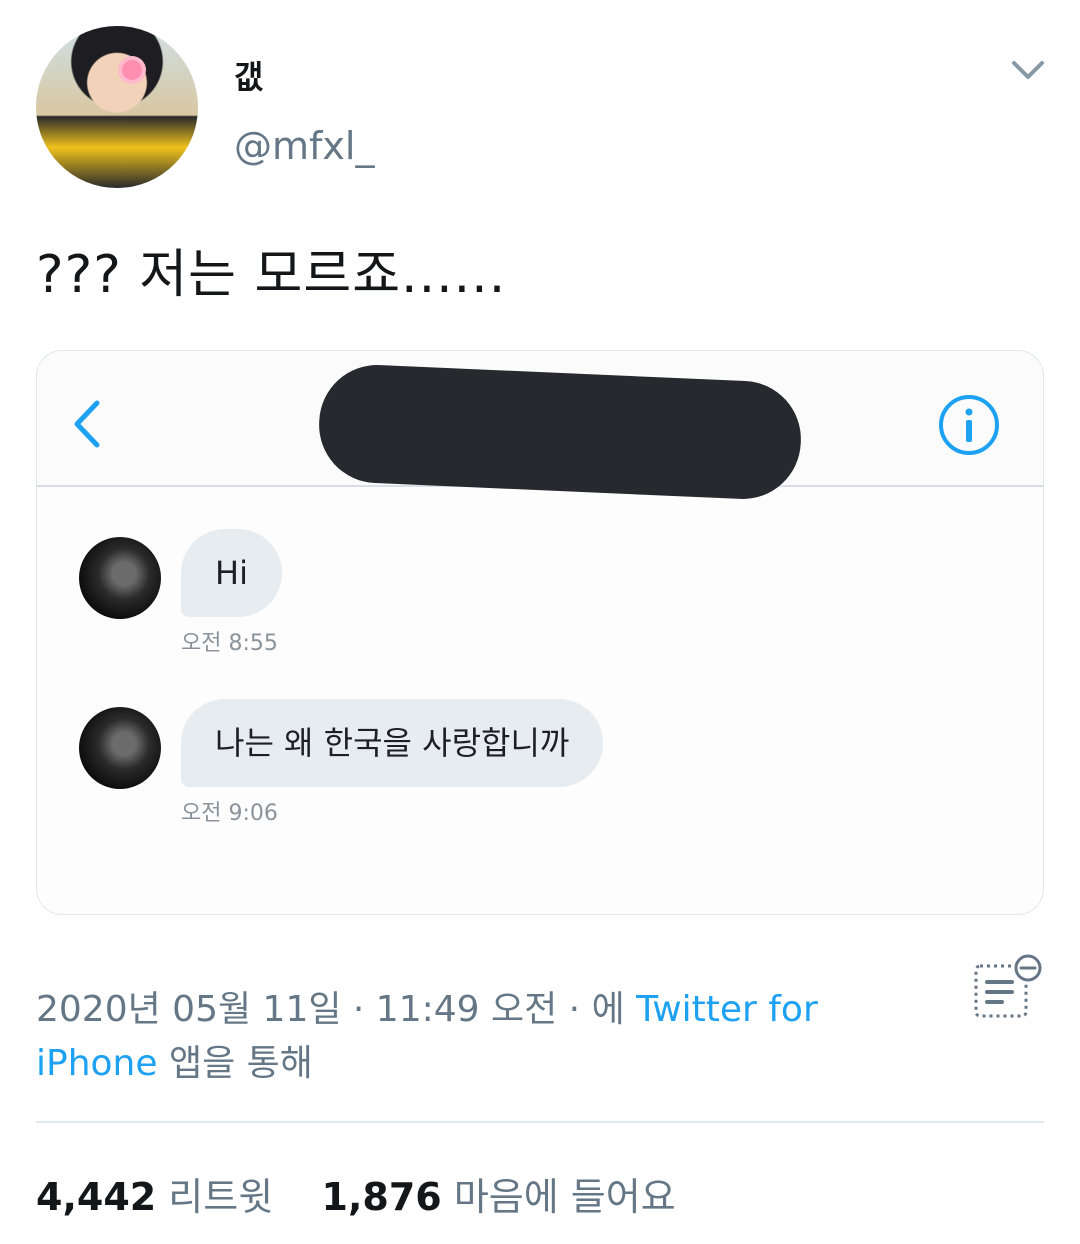 This screenshot has width=1080, height=1244. I want to click on likes-stat: 1,876 마음에 들어요, so click(499, 1197).